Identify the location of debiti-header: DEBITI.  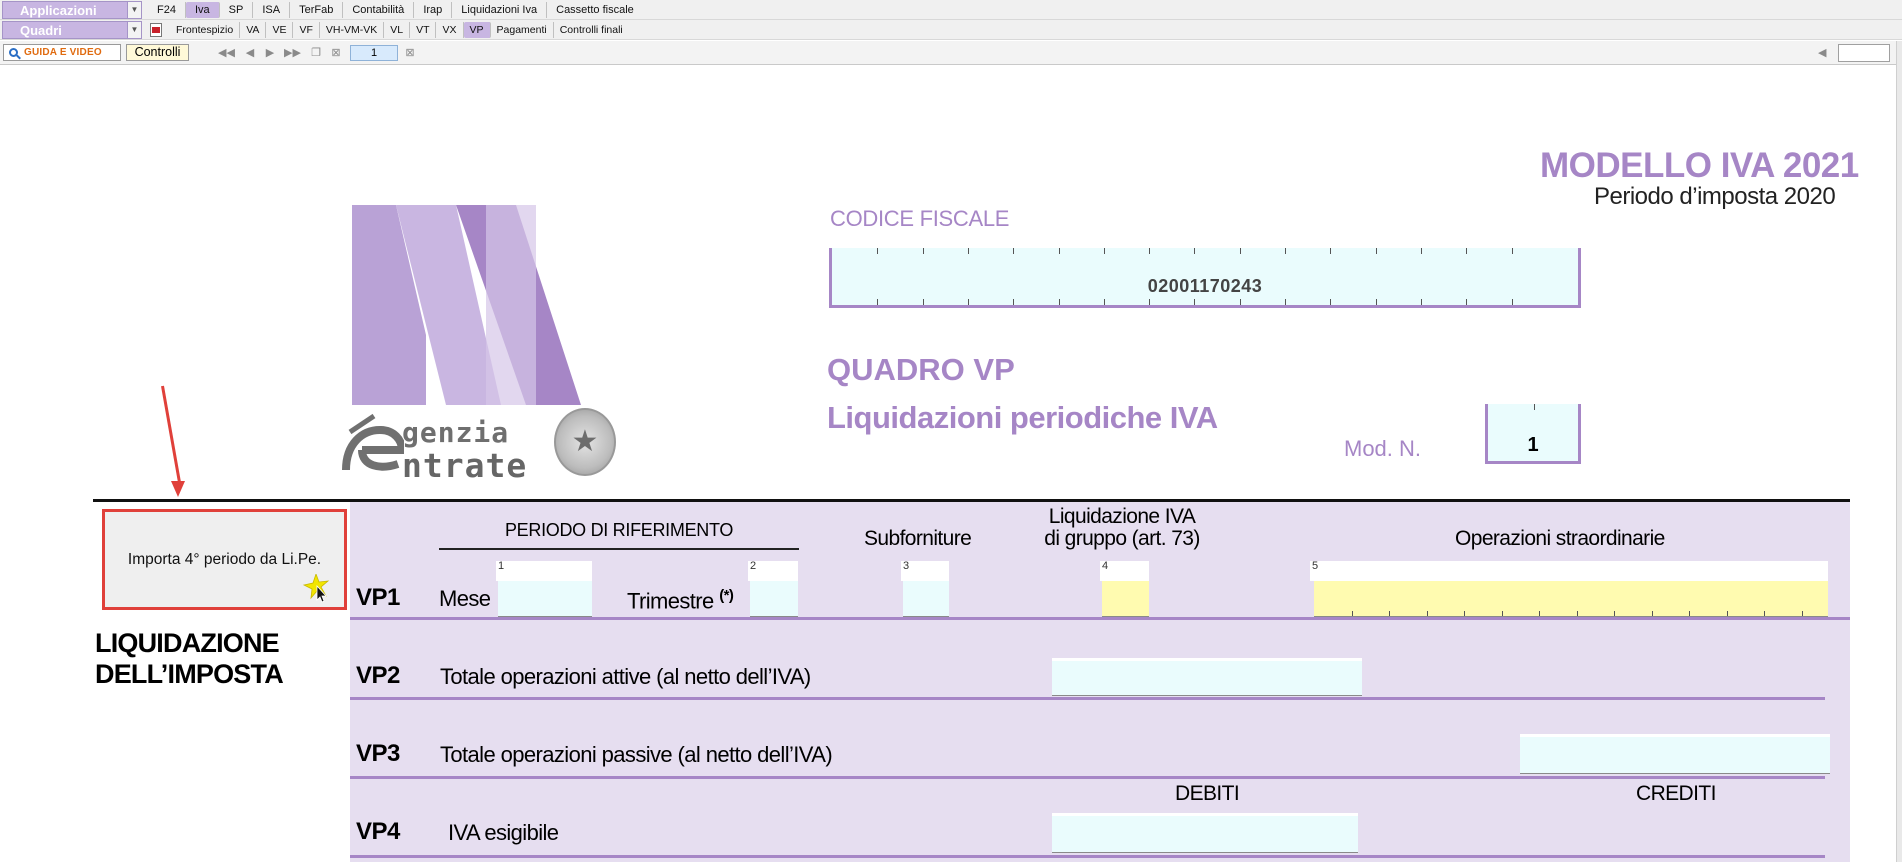
(1207, 793).